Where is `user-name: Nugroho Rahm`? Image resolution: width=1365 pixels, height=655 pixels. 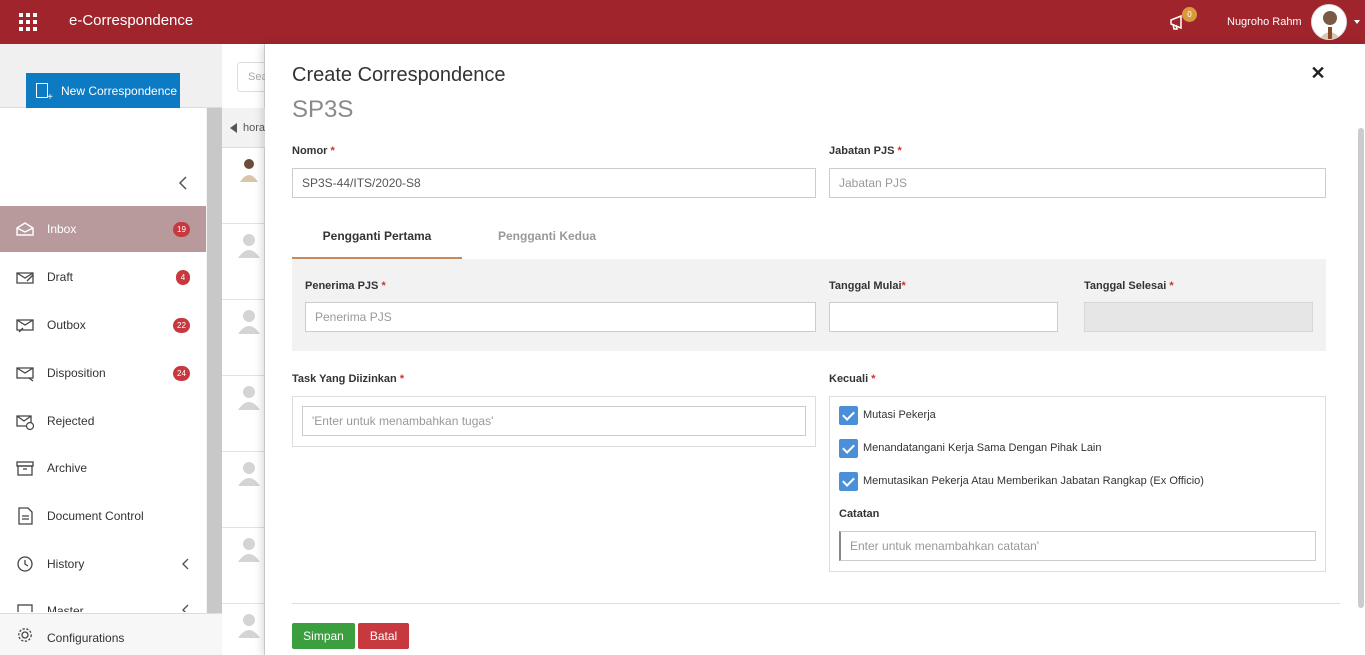
user-name: Nugroho Rahm is located at coordinates (1264, 22).